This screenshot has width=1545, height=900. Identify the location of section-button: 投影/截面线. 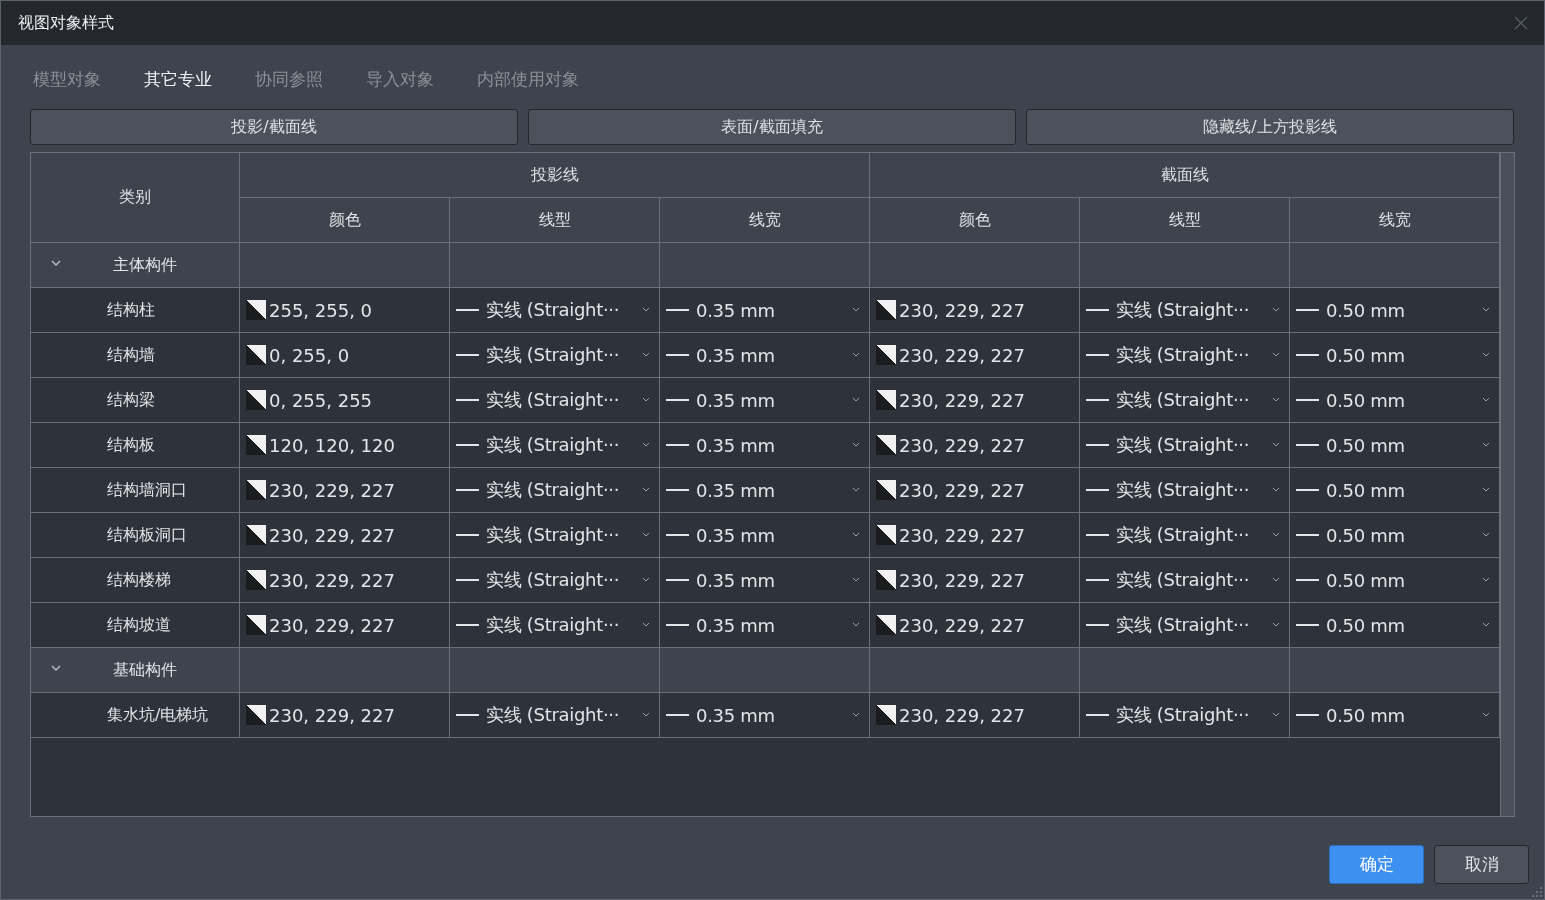
(274, 127).